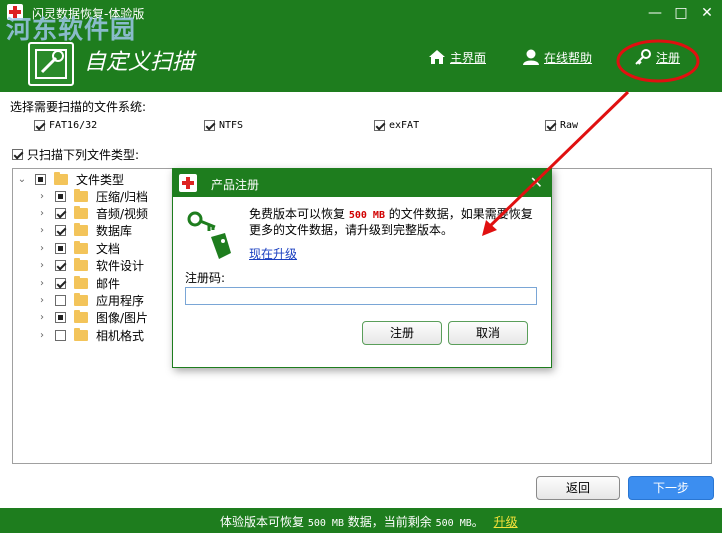 The image size is (722, 533). I want to click on only-types-label: 只扫描下列文件类型:, so click(83, 155).